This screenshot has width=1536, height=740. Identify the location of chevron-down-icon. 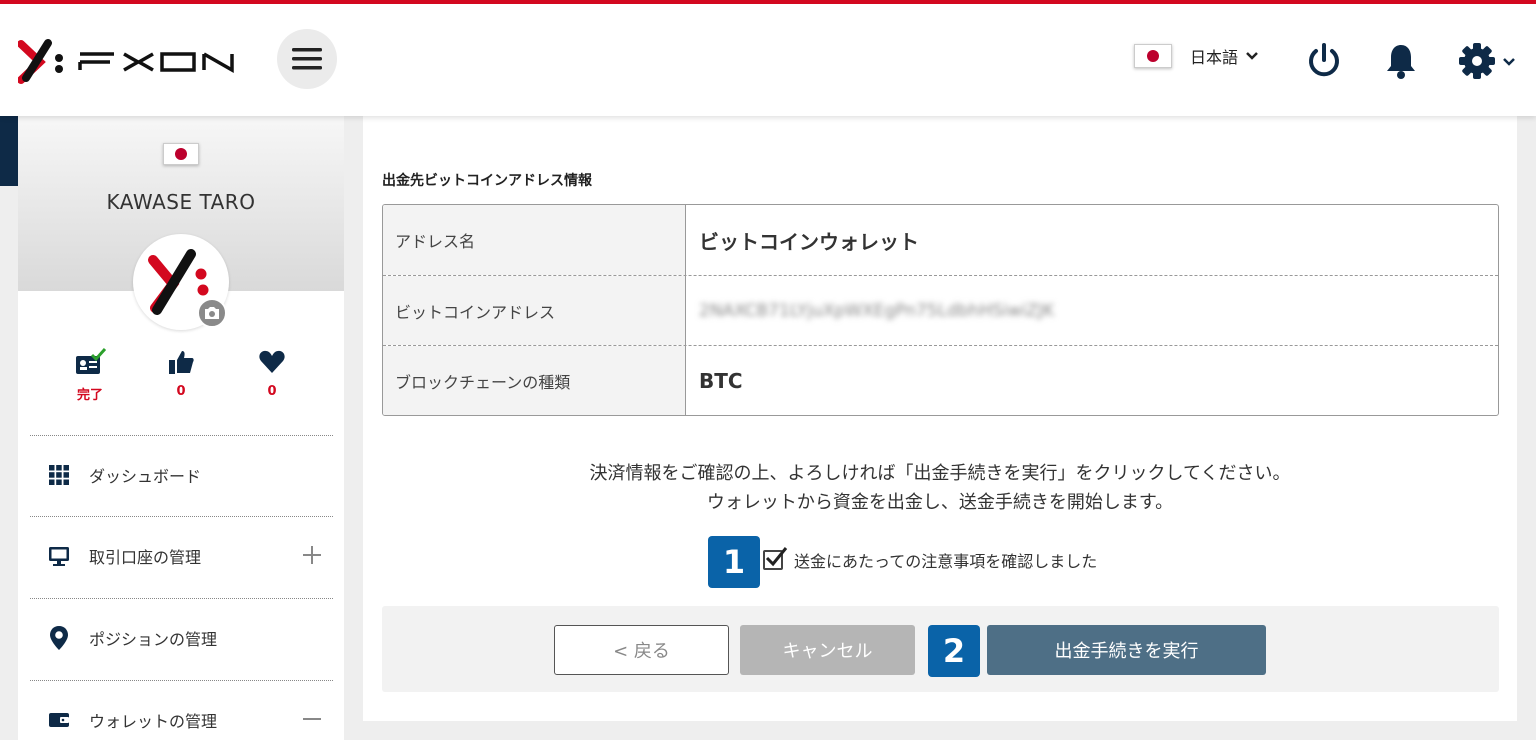
(1252, 56).